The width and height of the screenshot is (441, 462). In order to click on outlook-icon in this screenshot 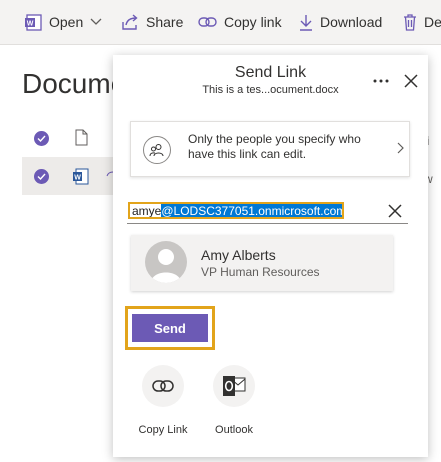, I will do `click(234, 386)`.